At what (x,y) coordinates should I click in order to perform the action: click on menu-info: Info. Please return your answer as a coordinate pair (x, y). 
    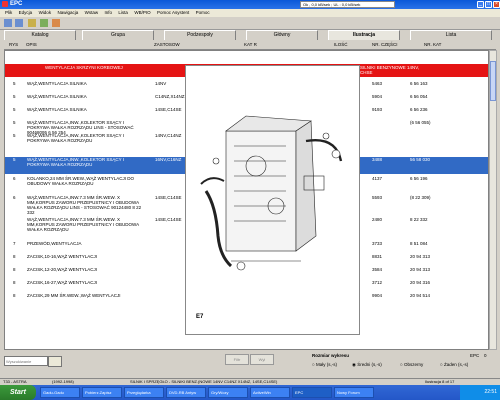
    Looking at the image, I should click on (109, 13).